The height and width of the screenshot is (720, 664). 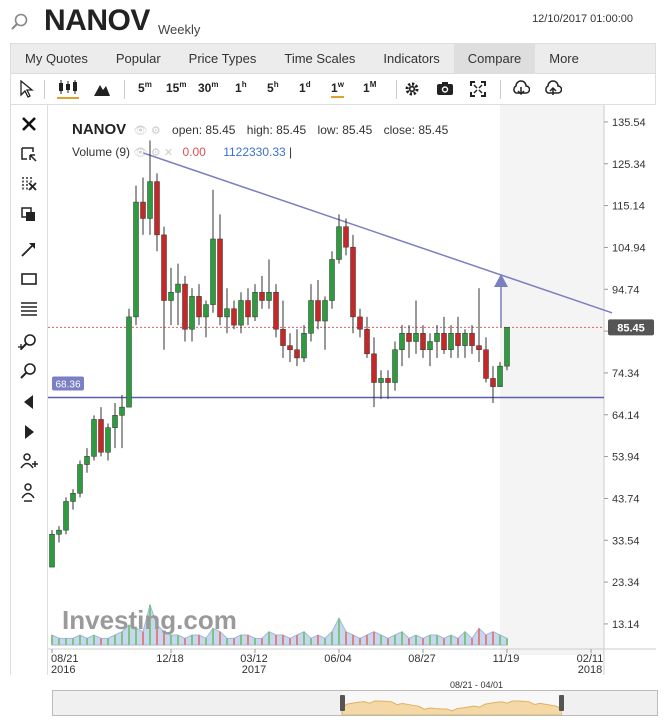 What do you see at coordinates (29, 402) in the screenshot?
I see `scroll-left-icon` at bounding box center [29, 402].